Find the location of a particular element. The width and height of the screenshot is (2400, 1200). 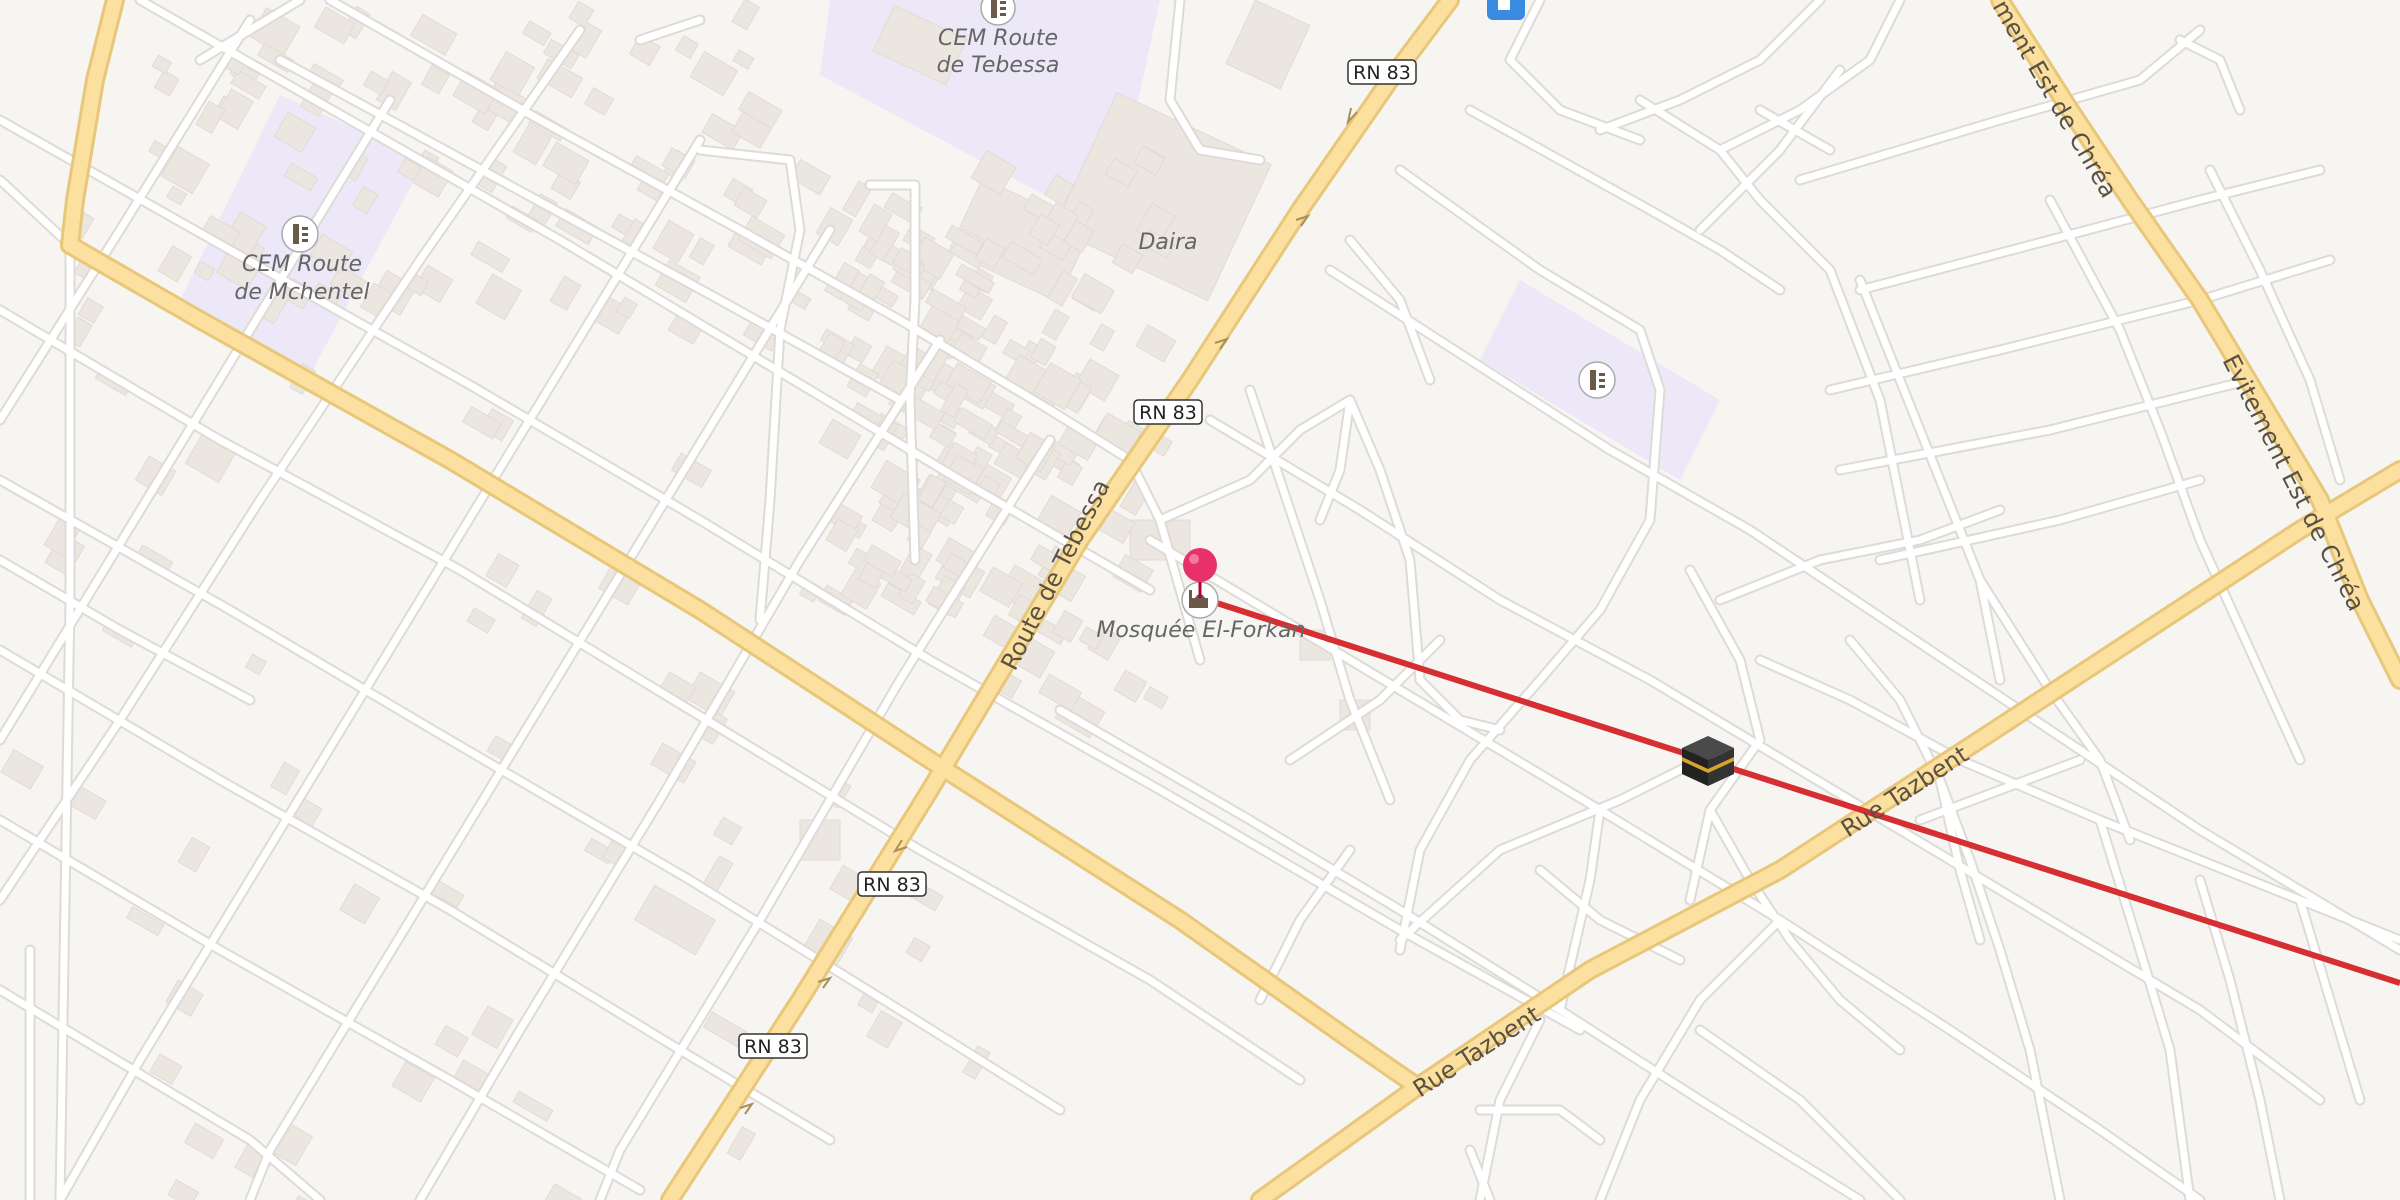

road-shield-1: RN 83 is located at coordinates (1382, 72).